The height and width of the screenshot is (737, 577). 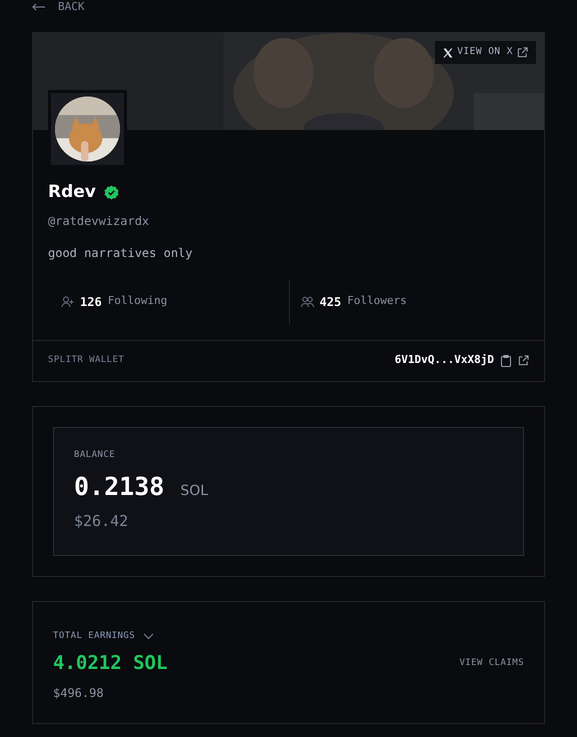 I want to click on balance-unit: SOL, so click(x=194, y=491).